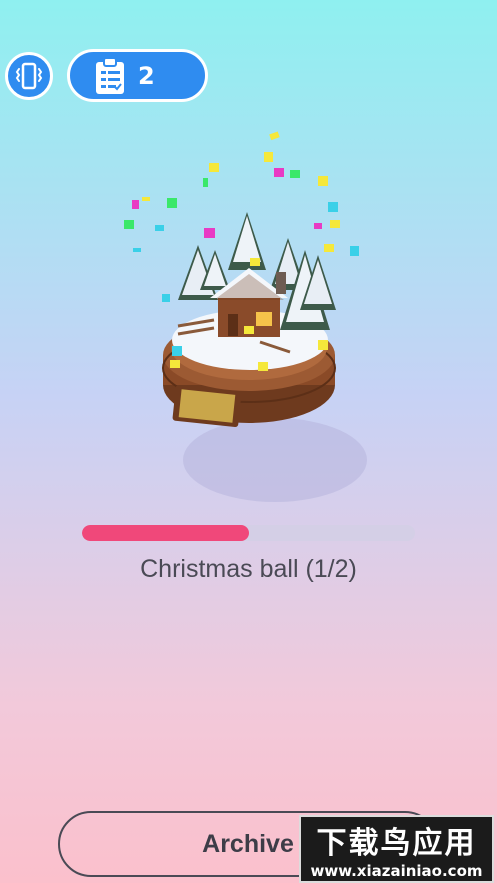 This screenshot has width=497, height=883. Describe the element at coordinates (165, 533) in the screenshot. I see `level-progress-fill` at that location.